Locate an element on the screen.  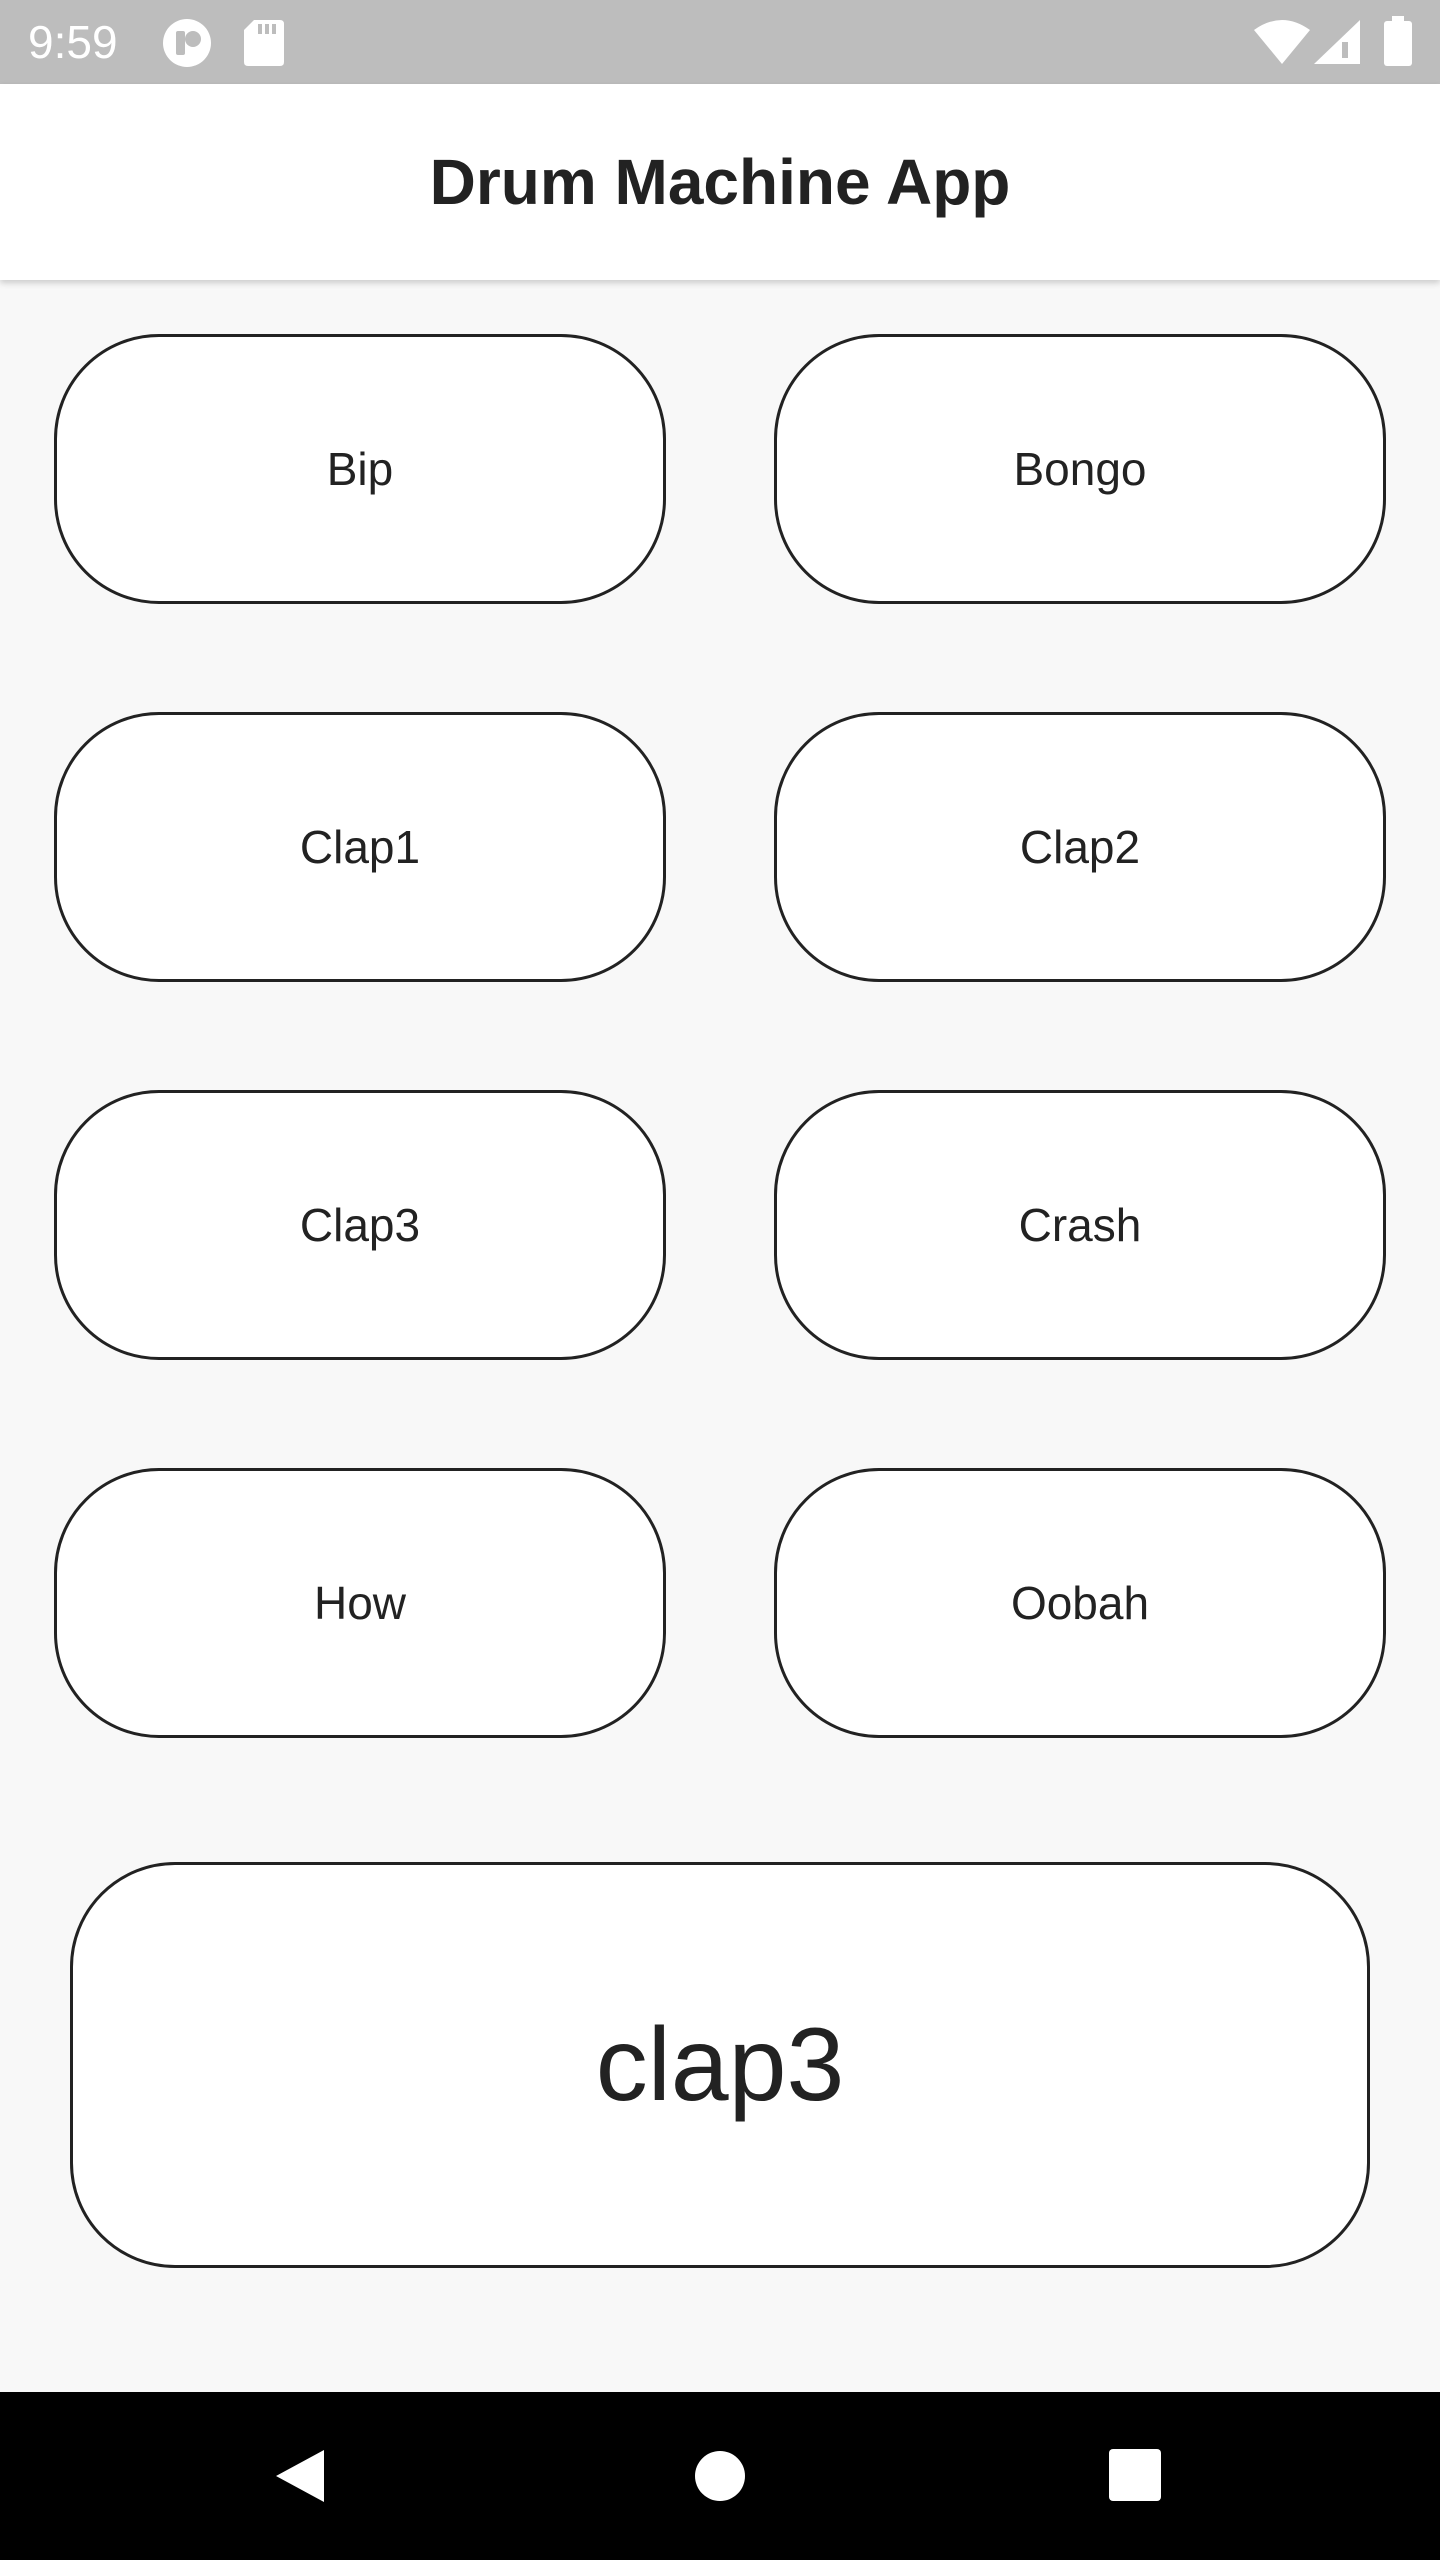
sd-card-icon is located at coordinates (264, 43).